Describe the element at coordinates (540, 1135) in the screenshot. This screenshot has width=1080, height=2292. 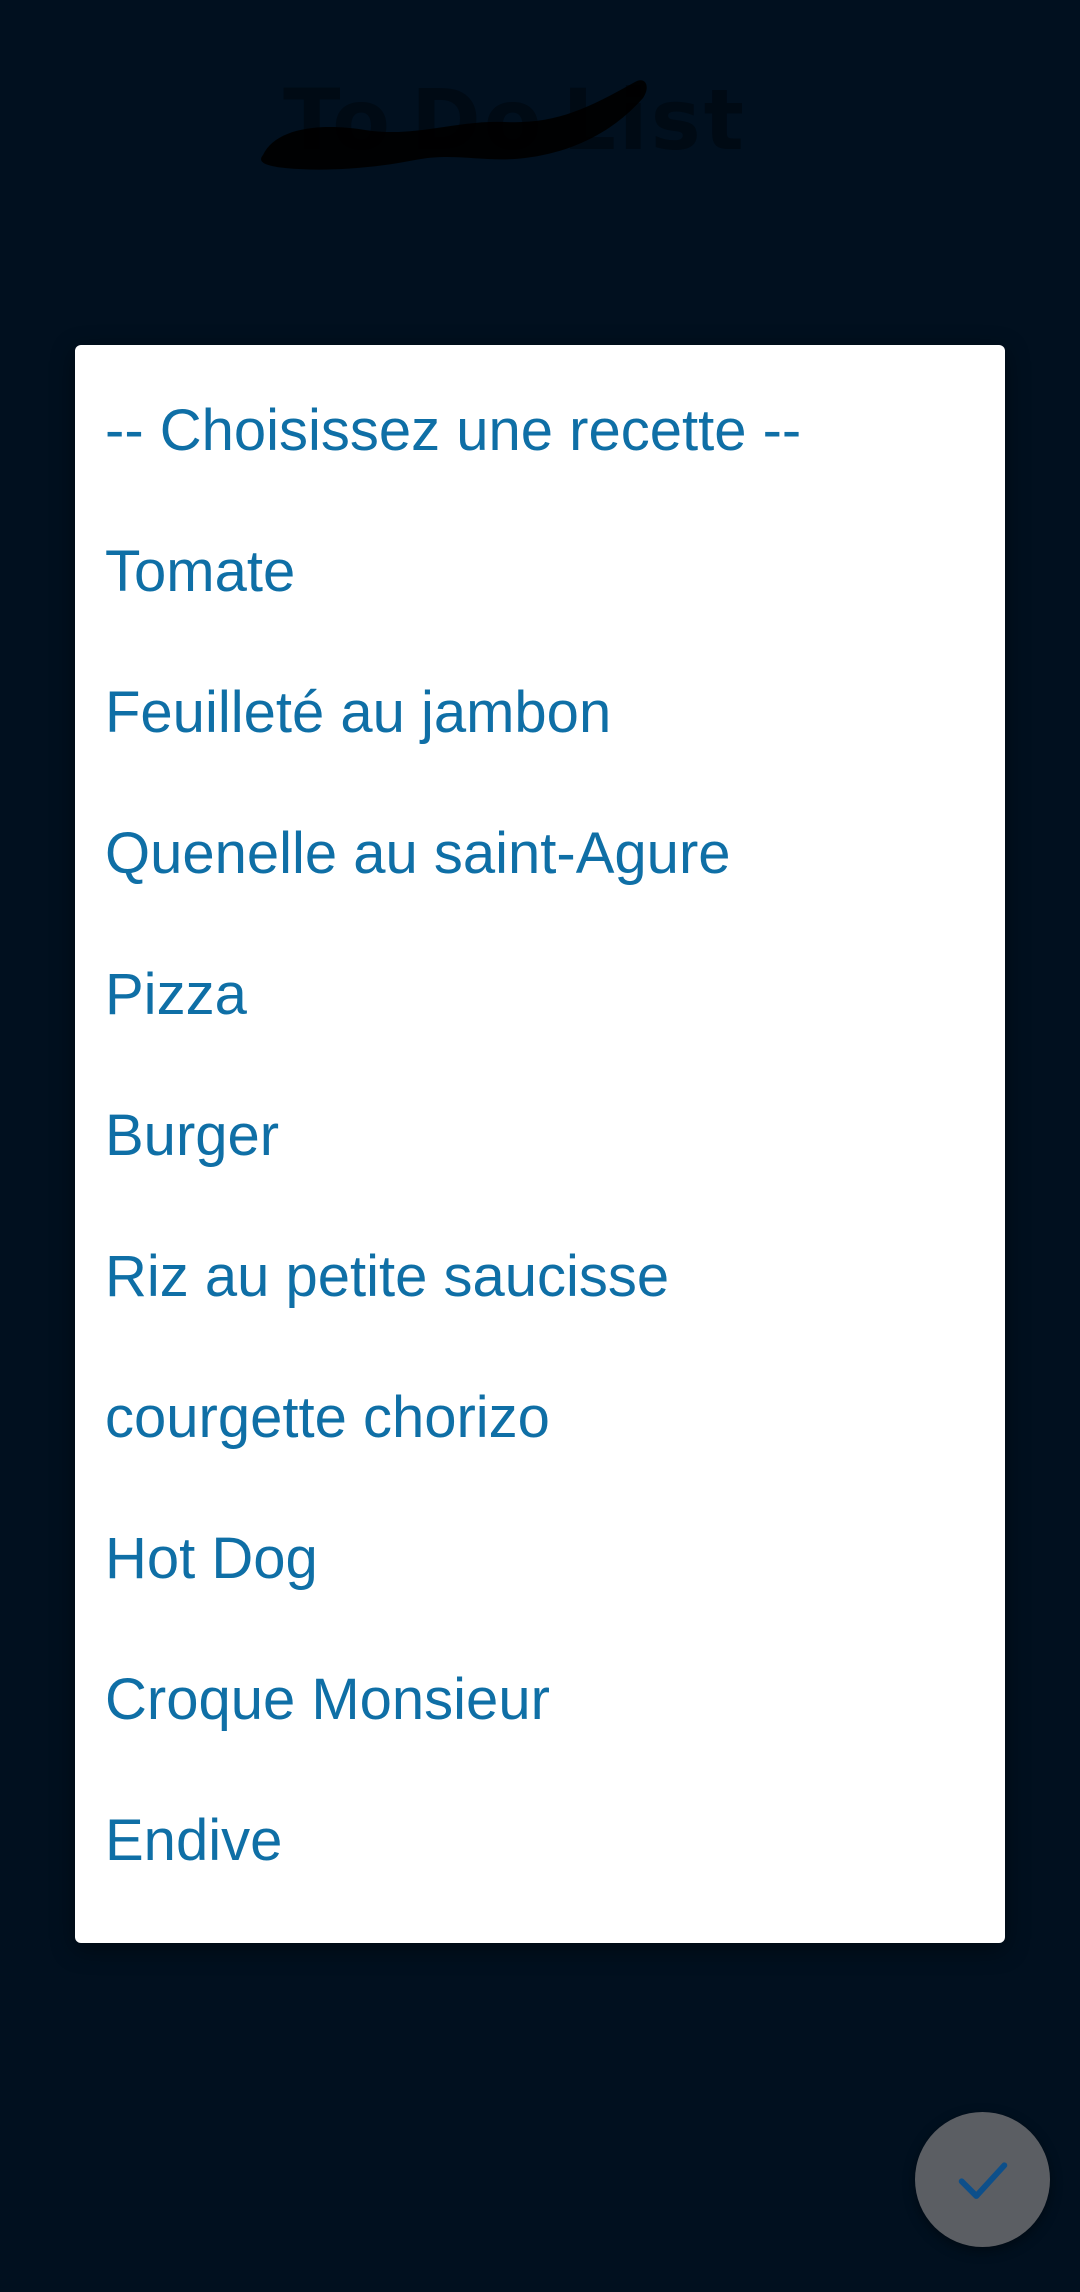
I see `option-burger: Burger` at that location.